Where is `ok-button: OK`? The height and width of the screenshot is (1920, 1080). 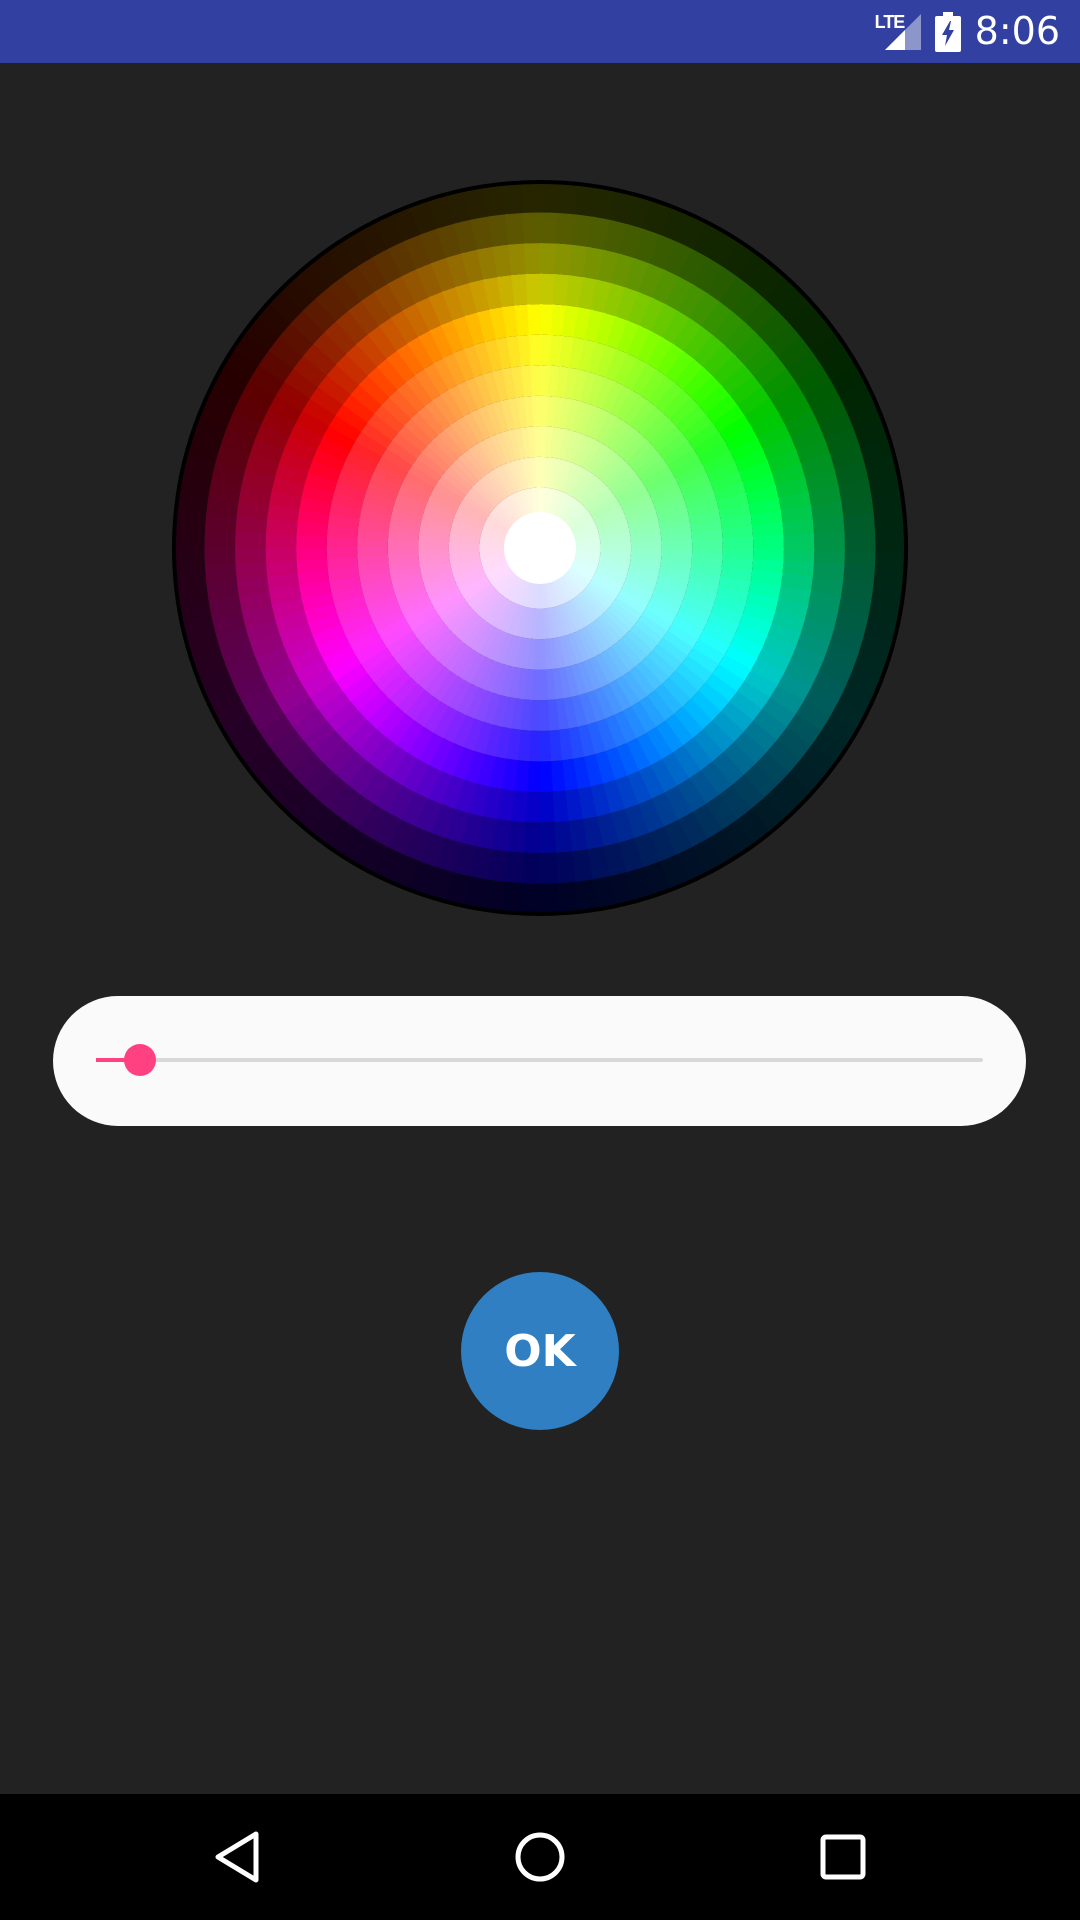
ok-button: OK is located at coordinates (540, 1351).